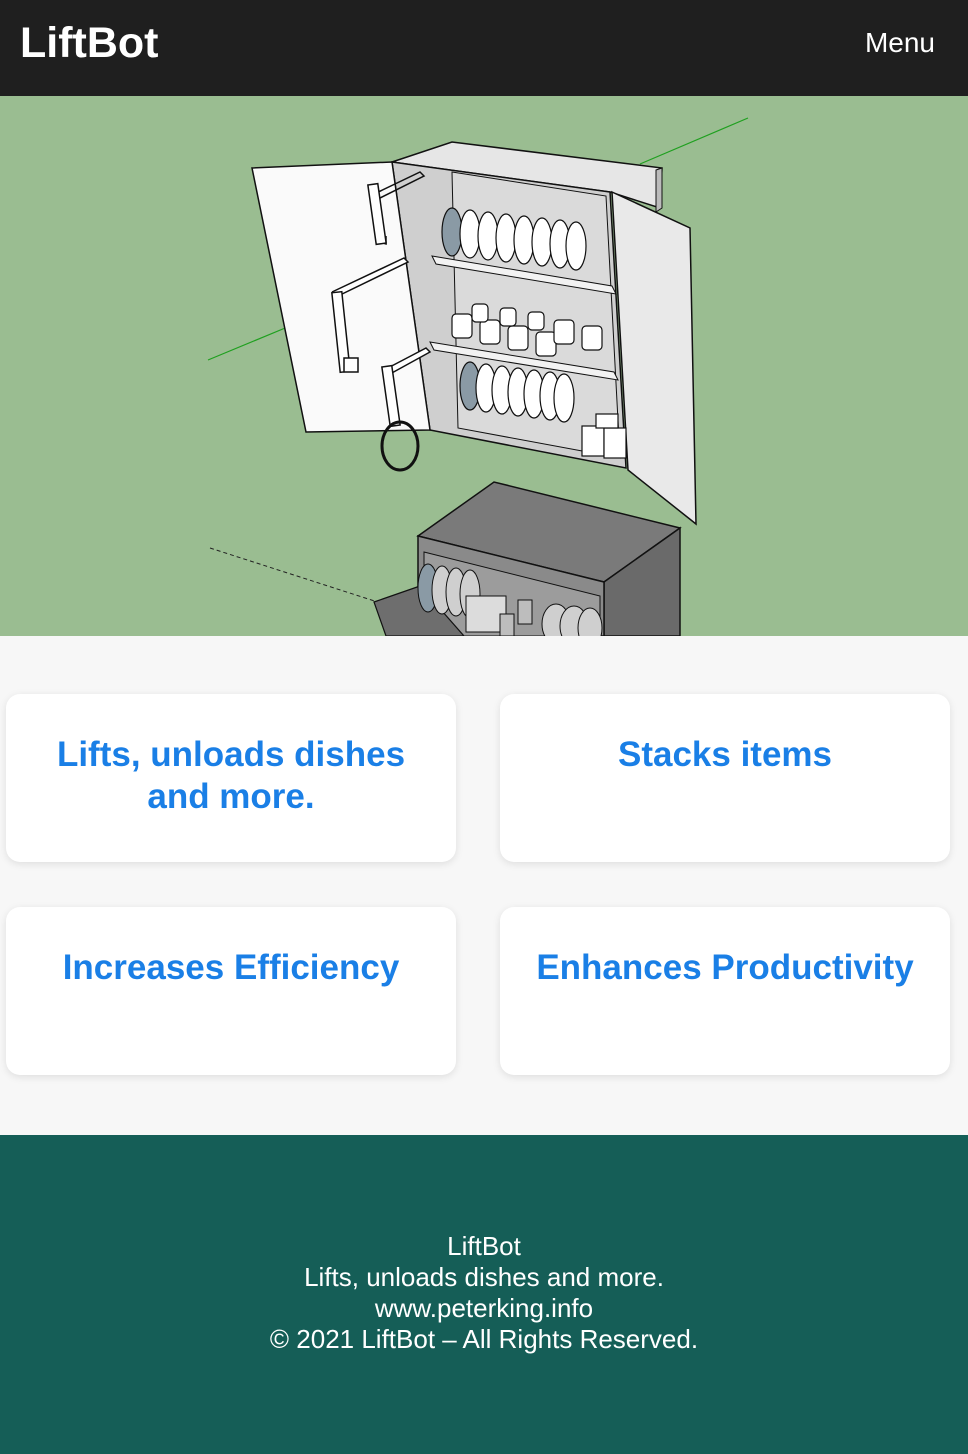 This screenshot has width=968, height=1454. Describe the element at coordinates (900, 43) in the screenshot. I see `menu-button: Menu` at that location.